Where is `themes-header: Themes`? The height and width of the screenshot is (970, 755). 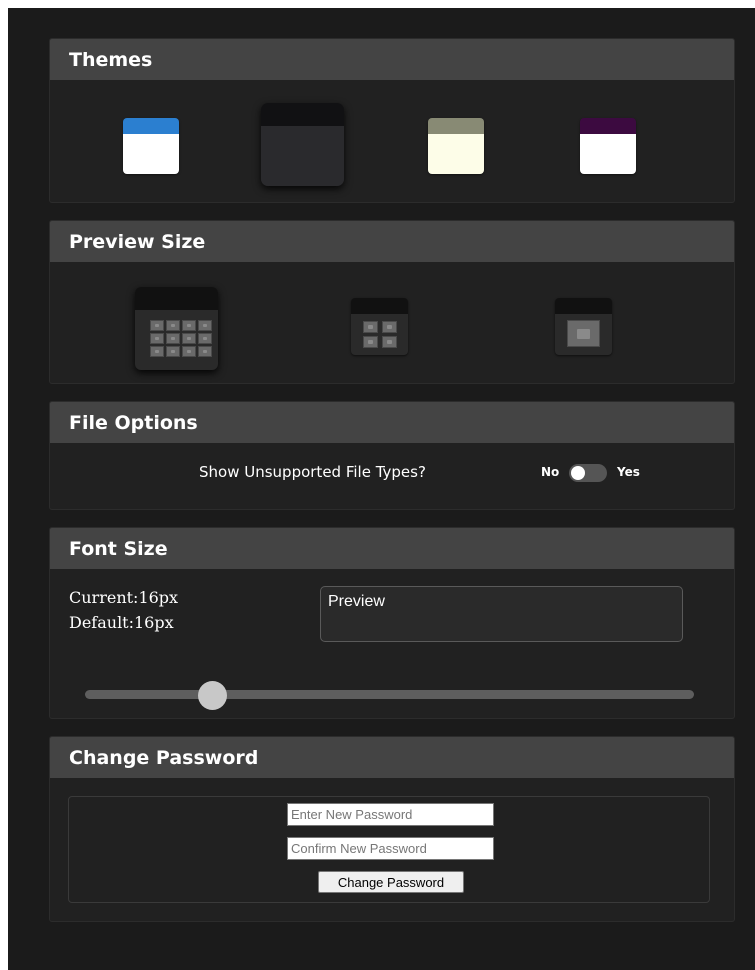
themes-header: Themes is located at coordinates (392, 59).